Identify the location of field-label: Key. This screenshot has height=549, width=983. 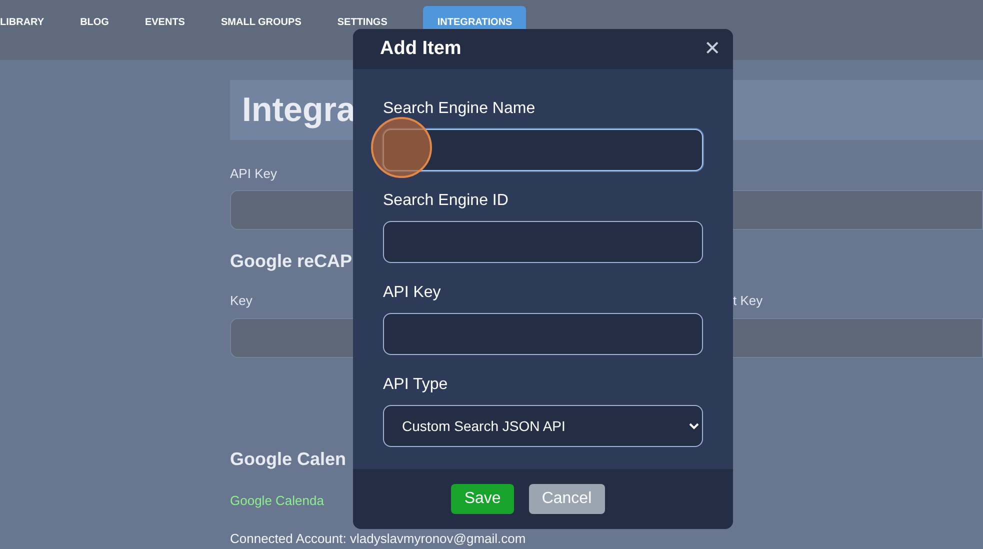
(241, 300).